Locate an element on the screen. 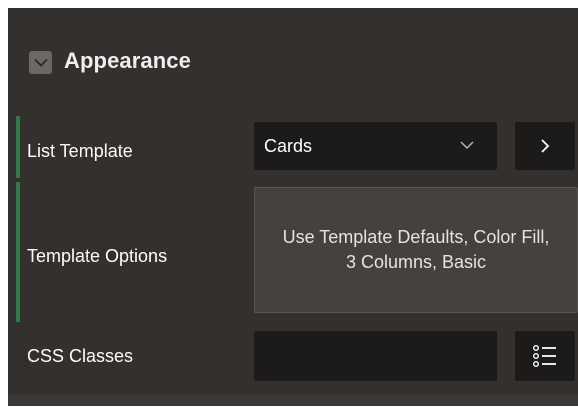 The width and height of the screenshot is (578, 414). section-divider is located at coordinates (293, 400).